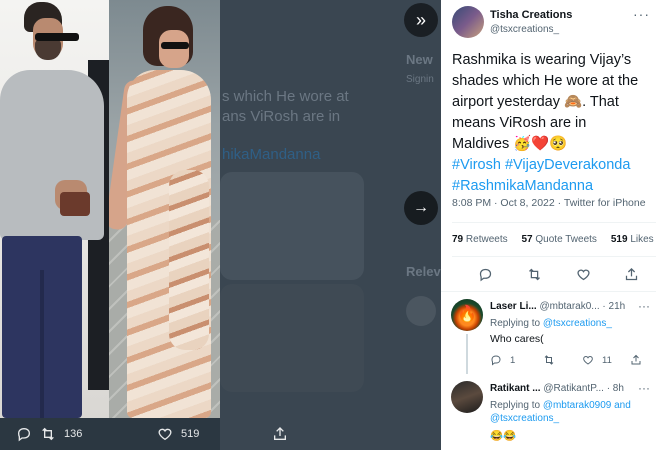  I want to click on reply-reply-button: 1, so click(502, 360).